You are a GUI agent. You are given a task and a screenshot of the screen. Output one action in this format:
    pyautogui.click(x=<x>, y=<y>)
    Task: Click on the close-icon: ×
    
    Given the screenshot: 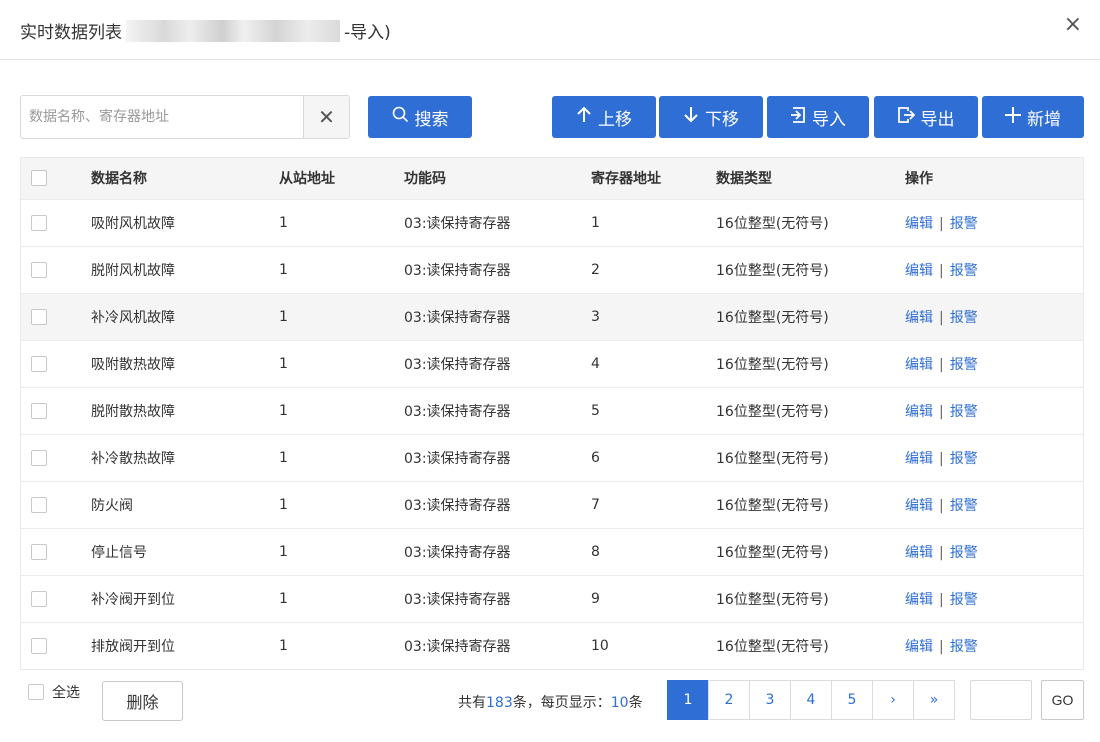 What is the action you would take?
    pyautogui.click(x=1073, y=24)
    